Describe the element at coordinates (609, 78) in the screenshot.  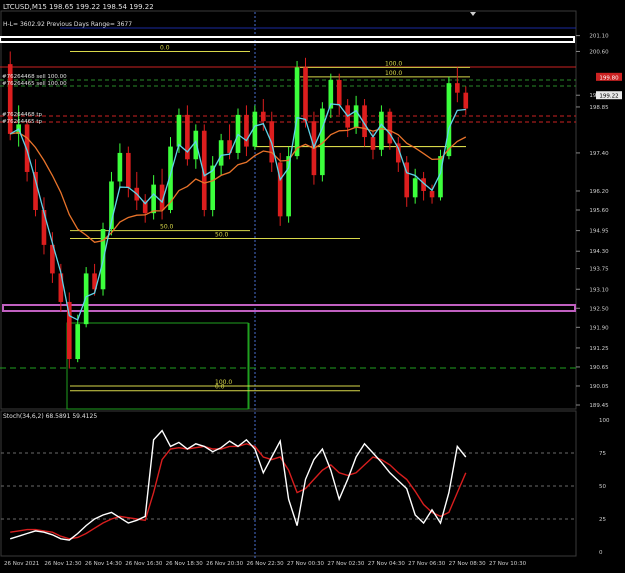
I see `sell-order-label: 199.80` at that location.